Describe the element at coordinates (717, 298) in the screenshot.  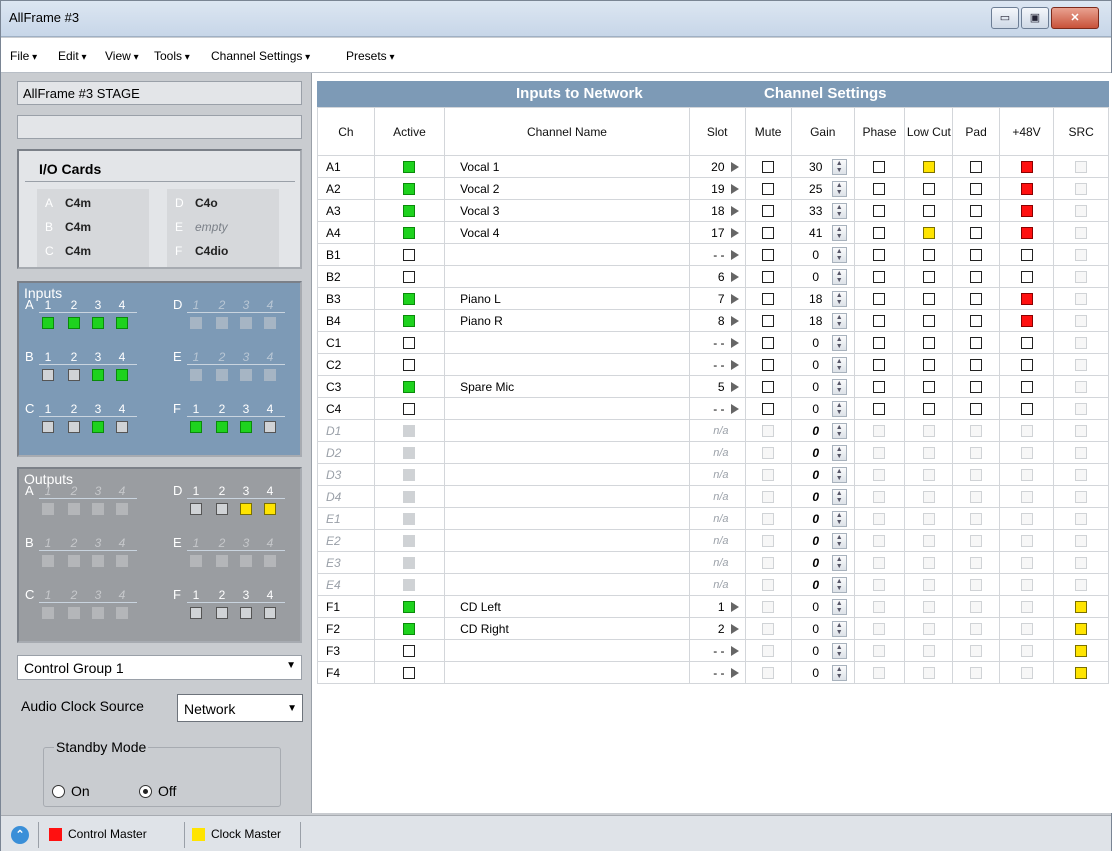
I see `slot-cell: 7` at that location.